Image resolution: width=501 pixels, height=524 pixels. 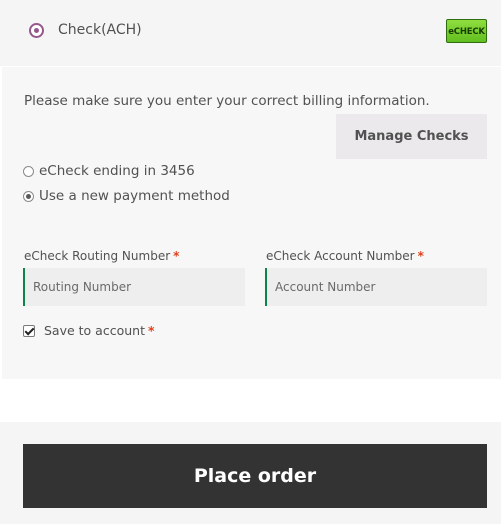 I want to click on saved-echeck-option: eCheck ending in 3456, so click(x=109, y=171).